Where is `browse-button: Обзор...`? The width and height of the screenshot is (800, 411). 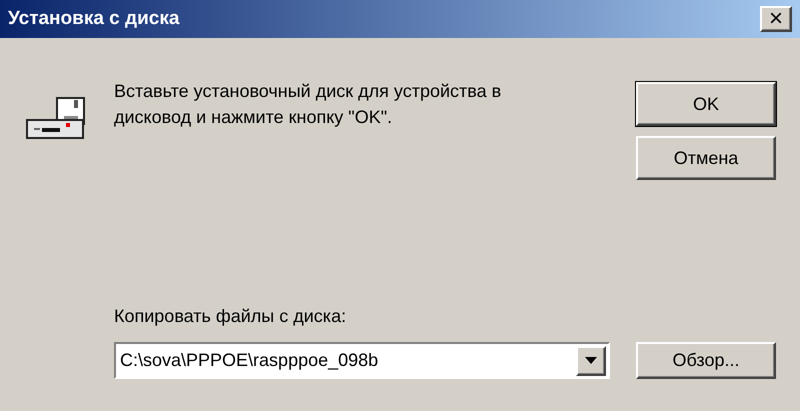
browse-button: Обзор... is located at coordinates (706, 360).